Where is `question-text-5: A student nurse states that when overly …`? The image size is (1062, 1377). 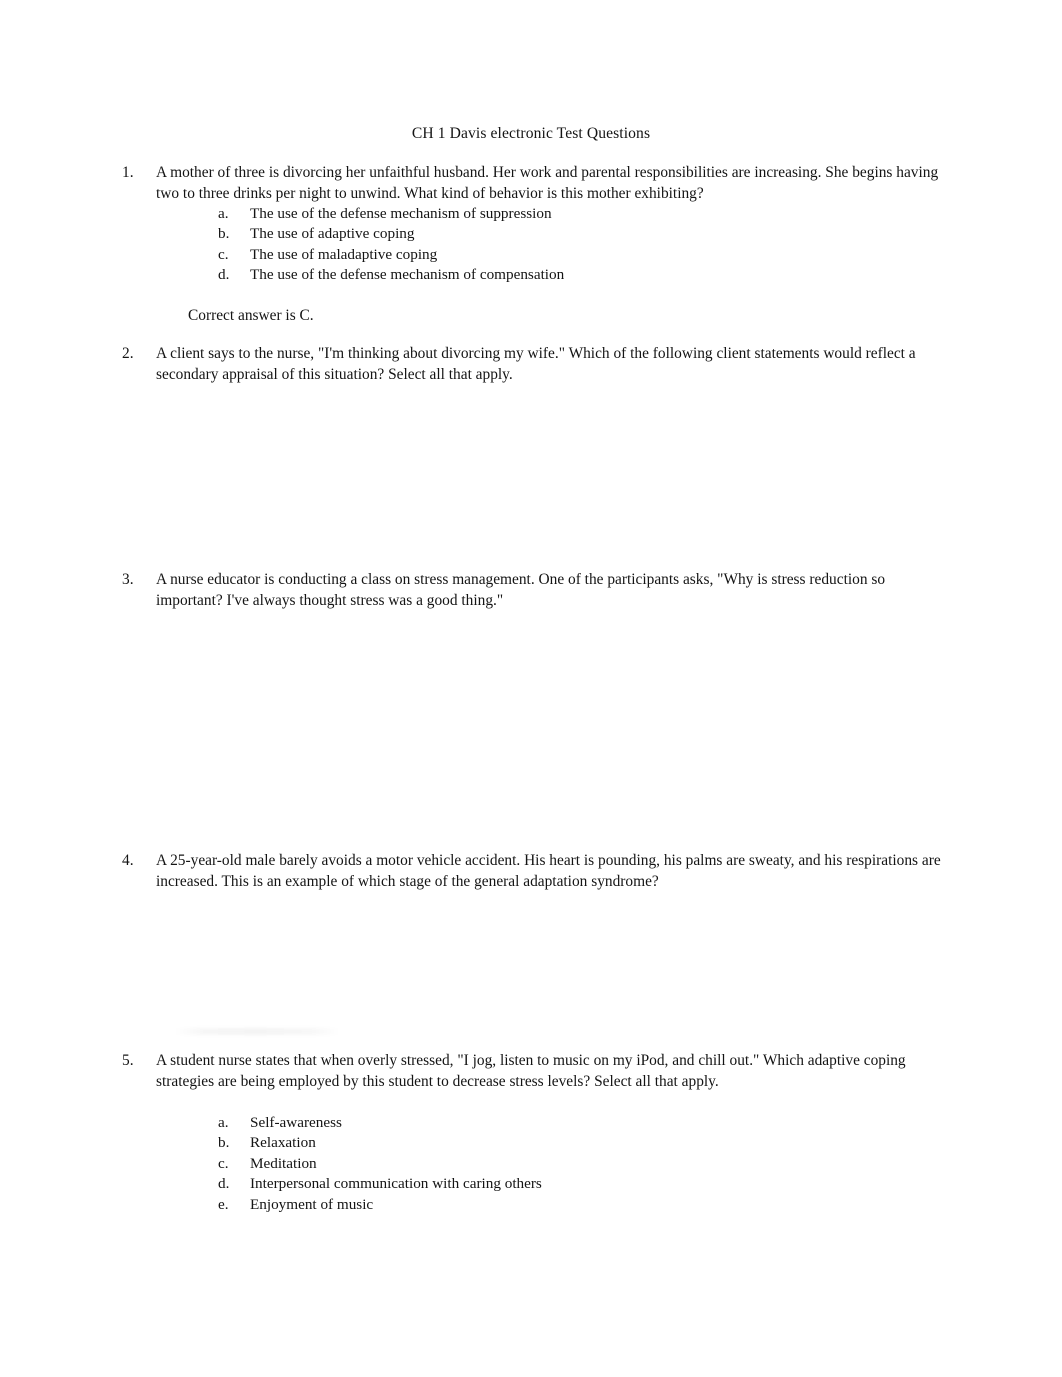 question-text-5: A student nurse states that when overly … is located at coordinates (533, 1071).